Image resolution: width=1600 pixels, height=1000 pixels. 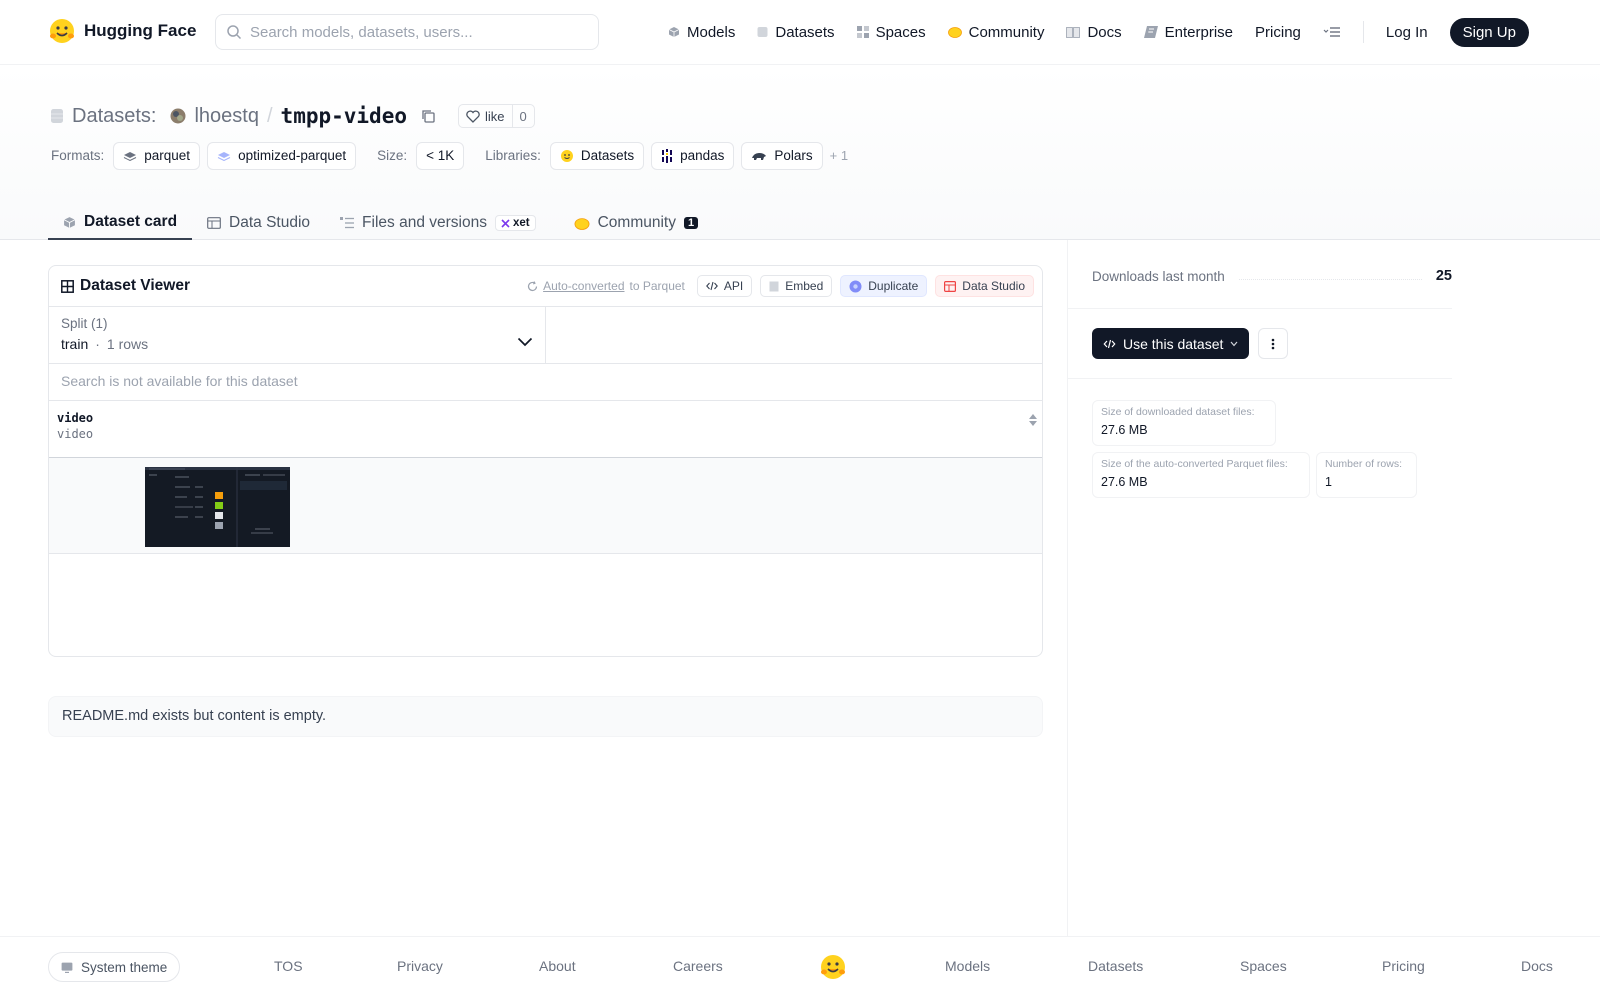 I want to click on footer-link-models: Models, so click(x=967, y=966).